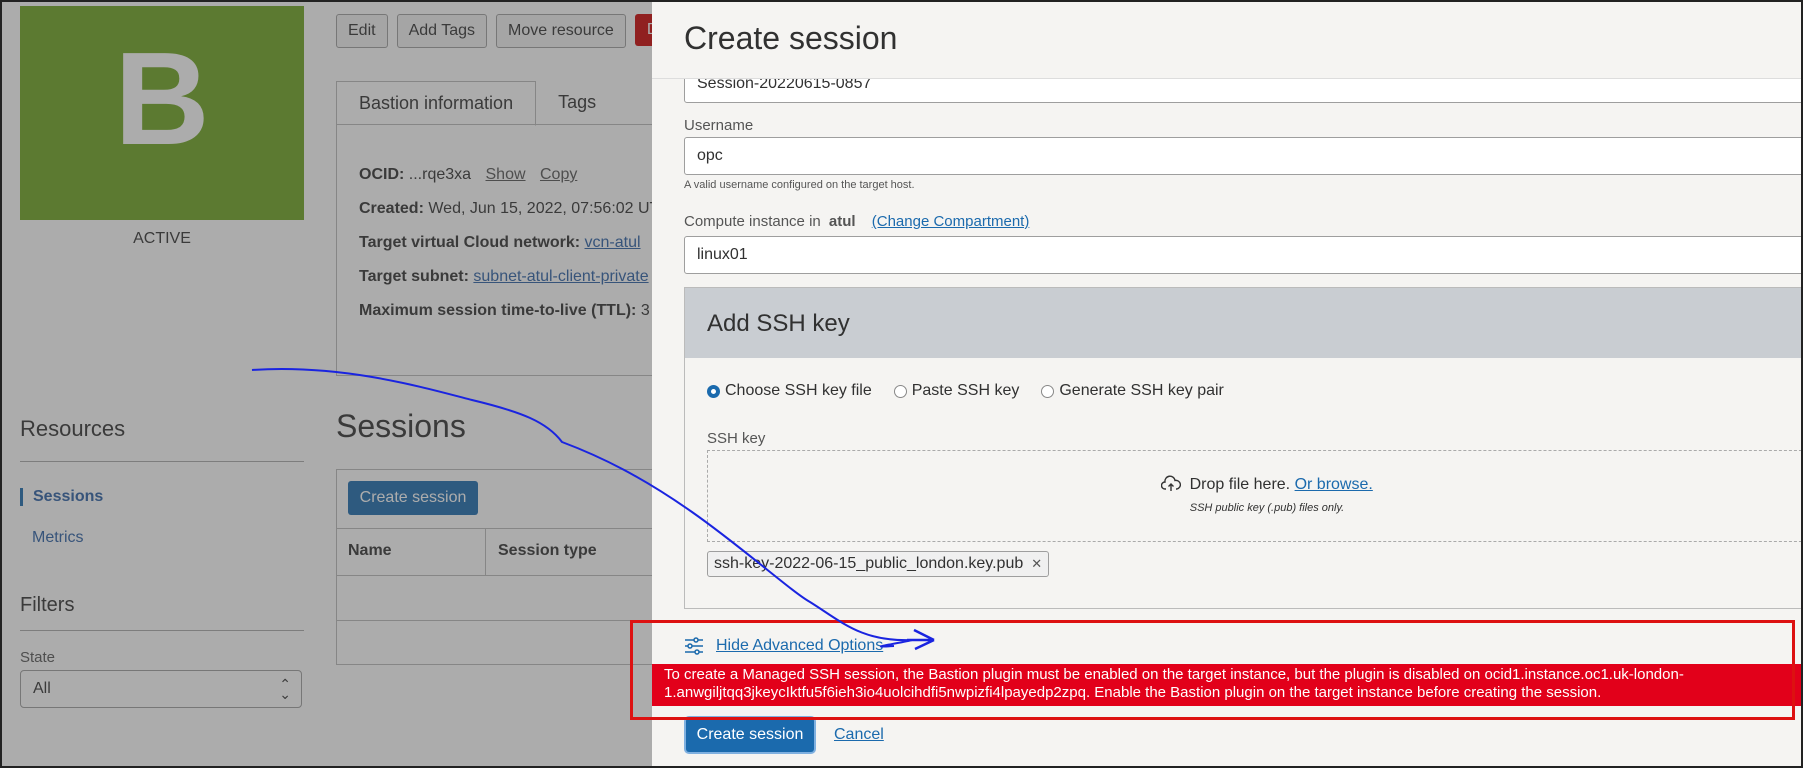  Describe the element at coordinates (593, 509) in the screenshot. I see `annotation-arrow` at that location.